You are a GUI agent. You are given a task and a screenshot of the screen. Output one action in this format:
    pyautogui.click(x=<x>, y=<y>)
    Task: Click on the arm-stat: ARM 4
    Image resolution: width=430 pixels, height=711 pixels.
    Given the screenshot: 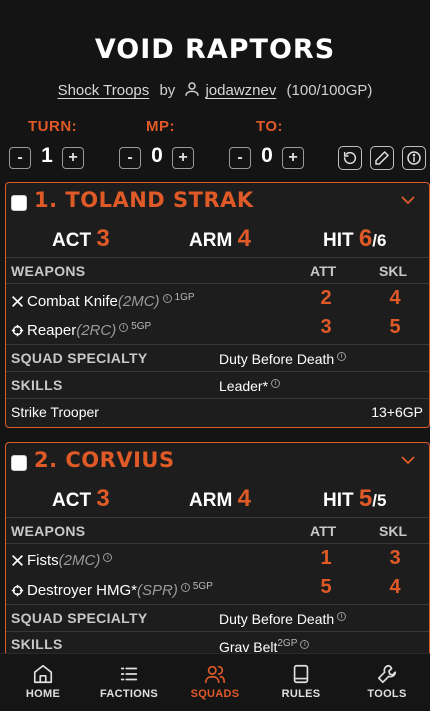 What is the action you would take?
    pyautogui.click(x=220, y=498)
    